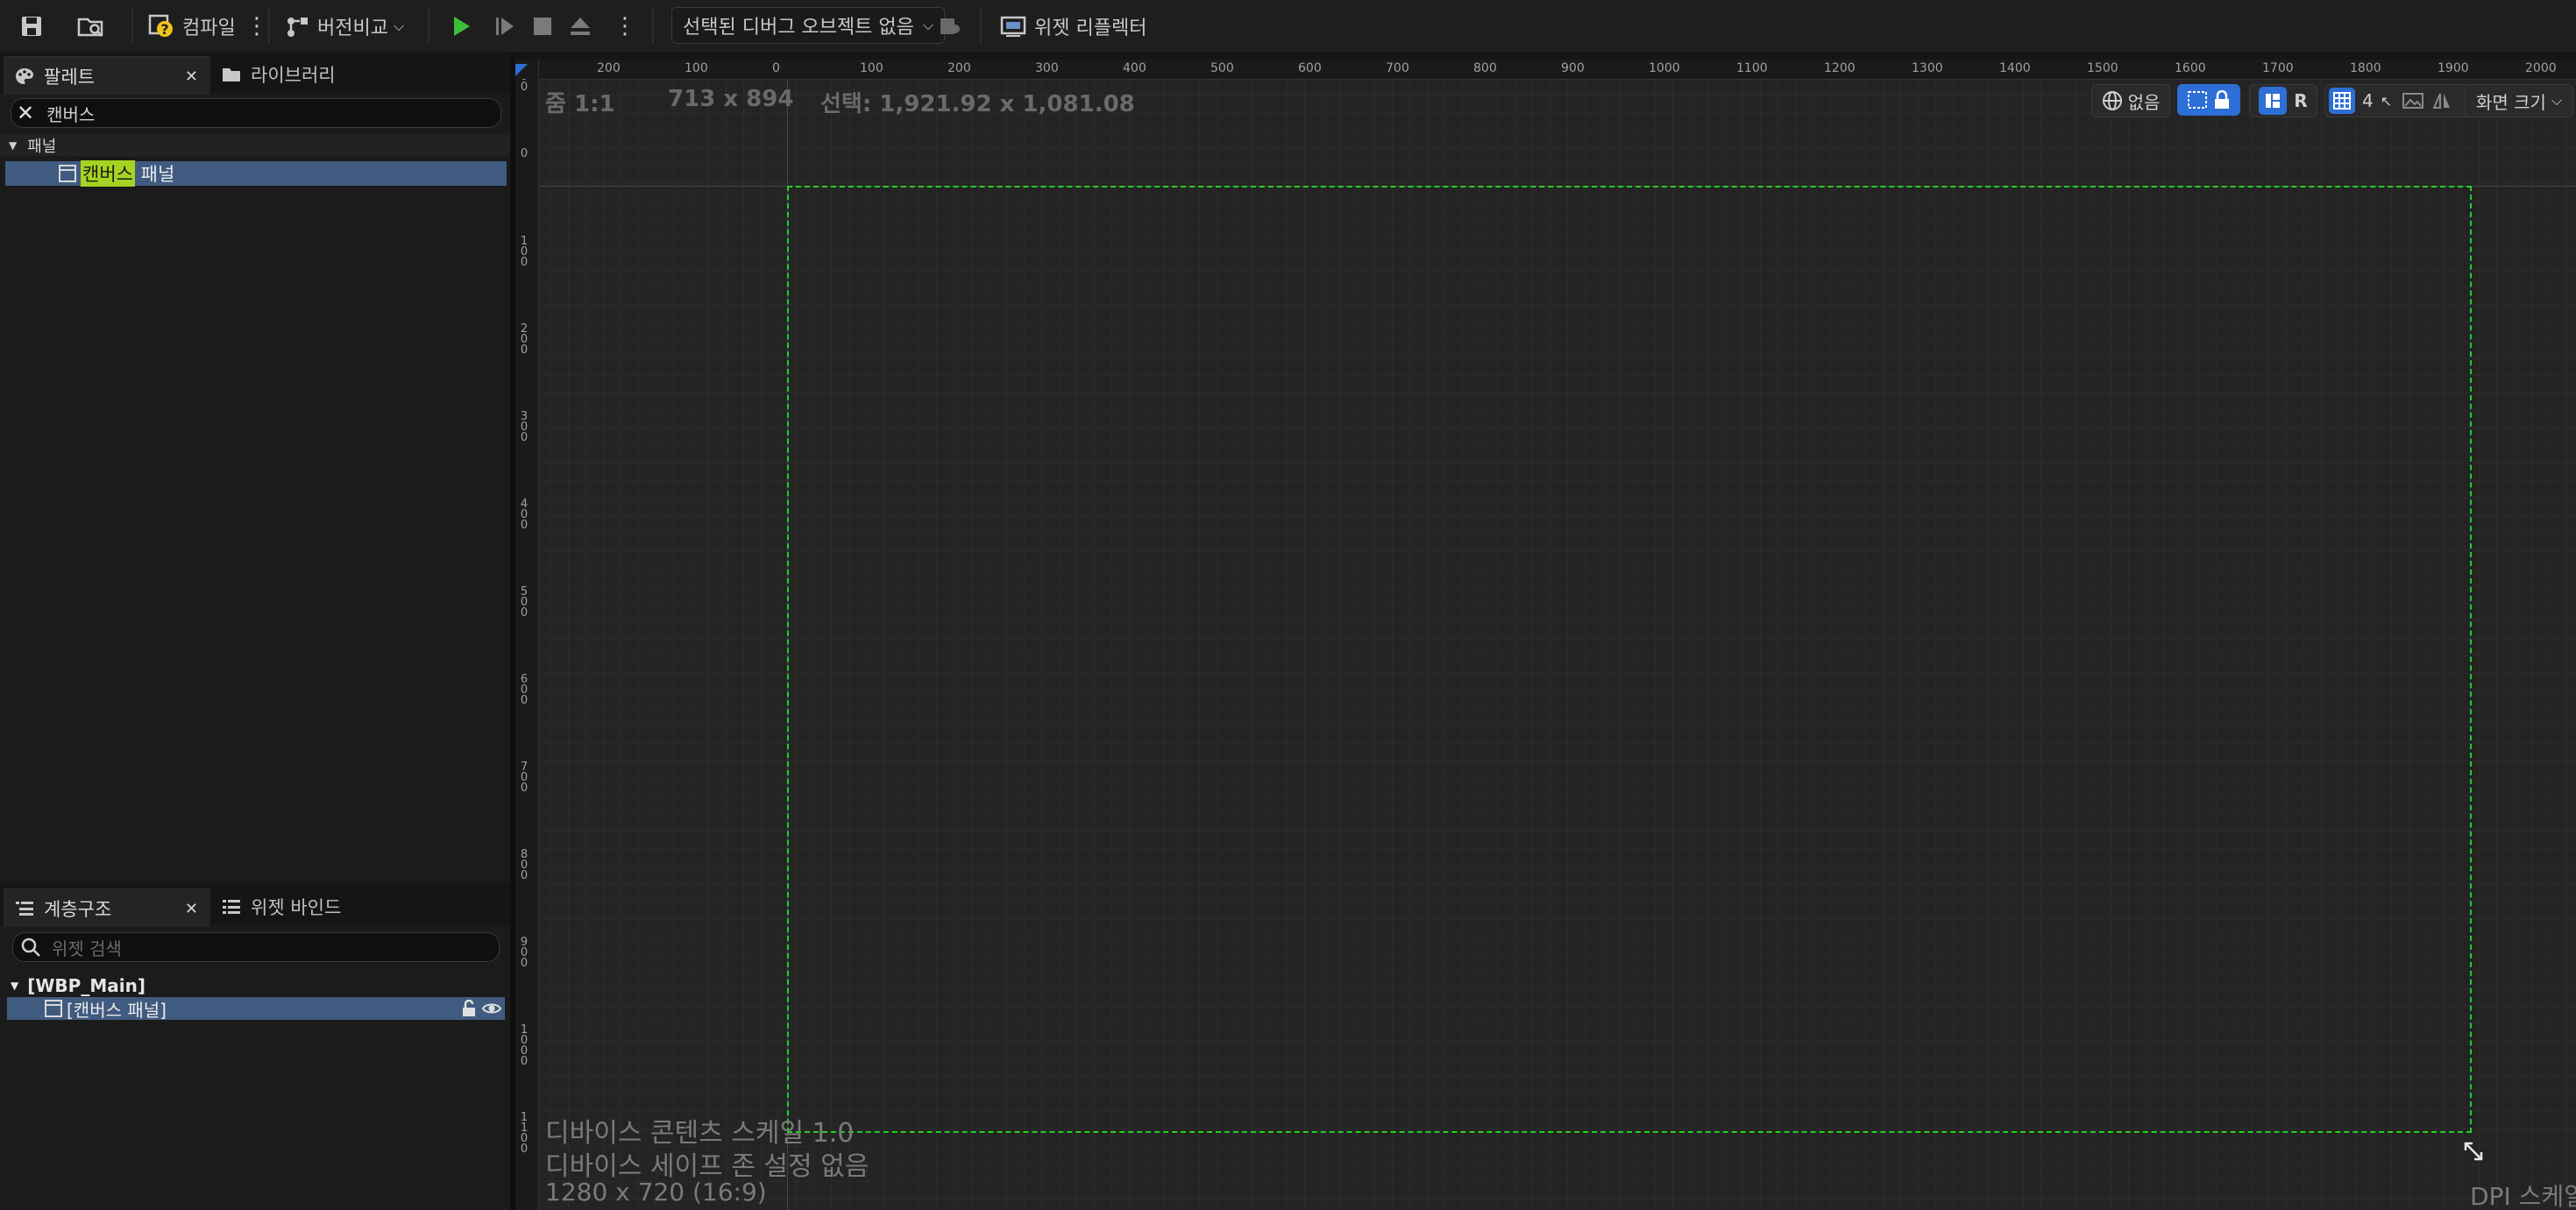 The width and height of the screenshot is (2576, 1210). I want to click on tab-library-label: 라이브러리, so click(293, 75).